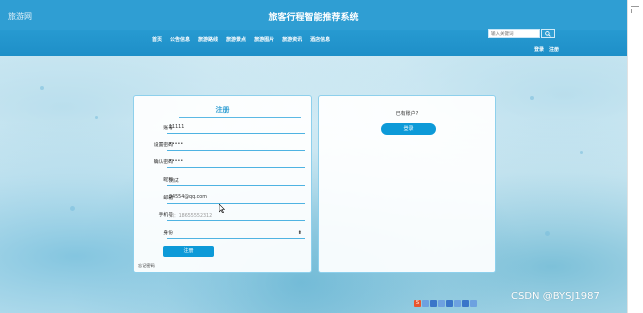 This screenshot has height=313, width=643. Describe the element at coordinates (236, 233) in the screenshot. I see `identity-select: ⬍` at that location.